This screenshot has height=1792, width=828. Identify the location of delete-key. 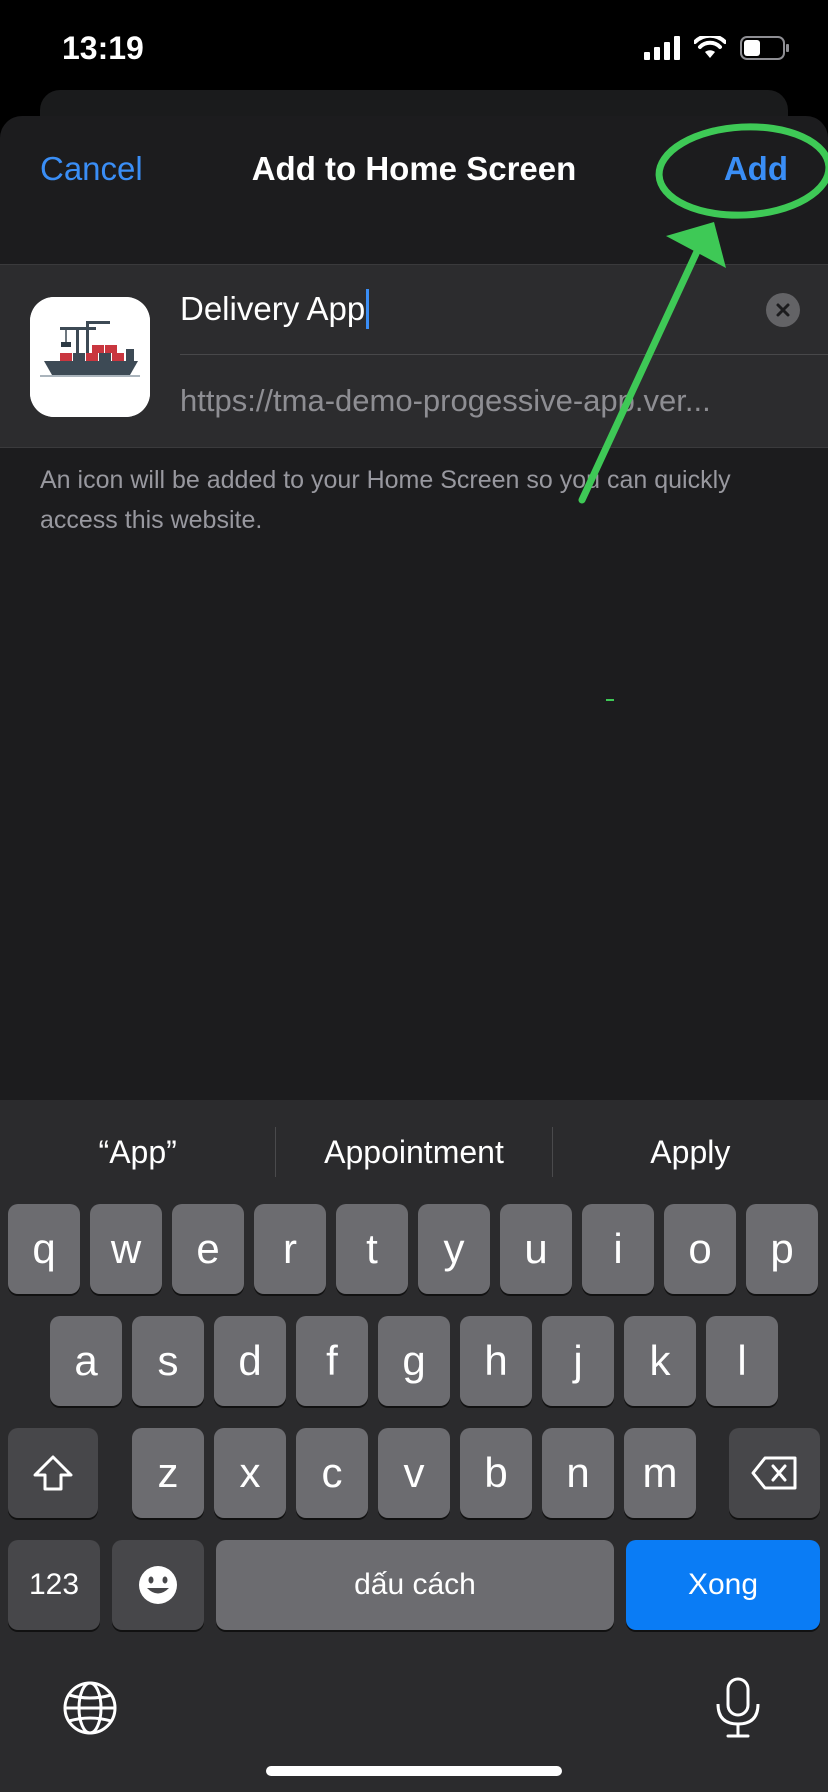
(774, 1473).